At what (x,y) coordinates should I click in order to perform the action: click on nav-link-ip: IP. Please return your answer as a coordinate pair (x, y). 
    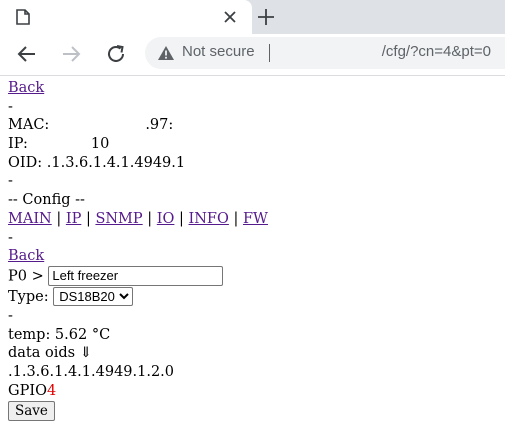
    Looking at the image, I should click on (73, 219).